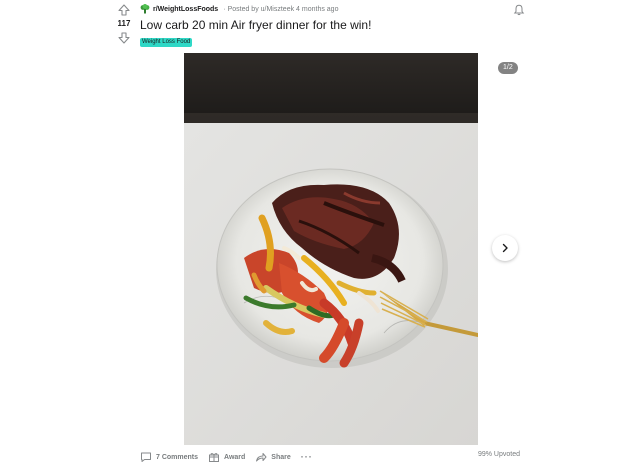  What do you see at coordinates (508, 68) in the screenshot?
I see `image-counter: 1/2` at bounding box center [508, 68].